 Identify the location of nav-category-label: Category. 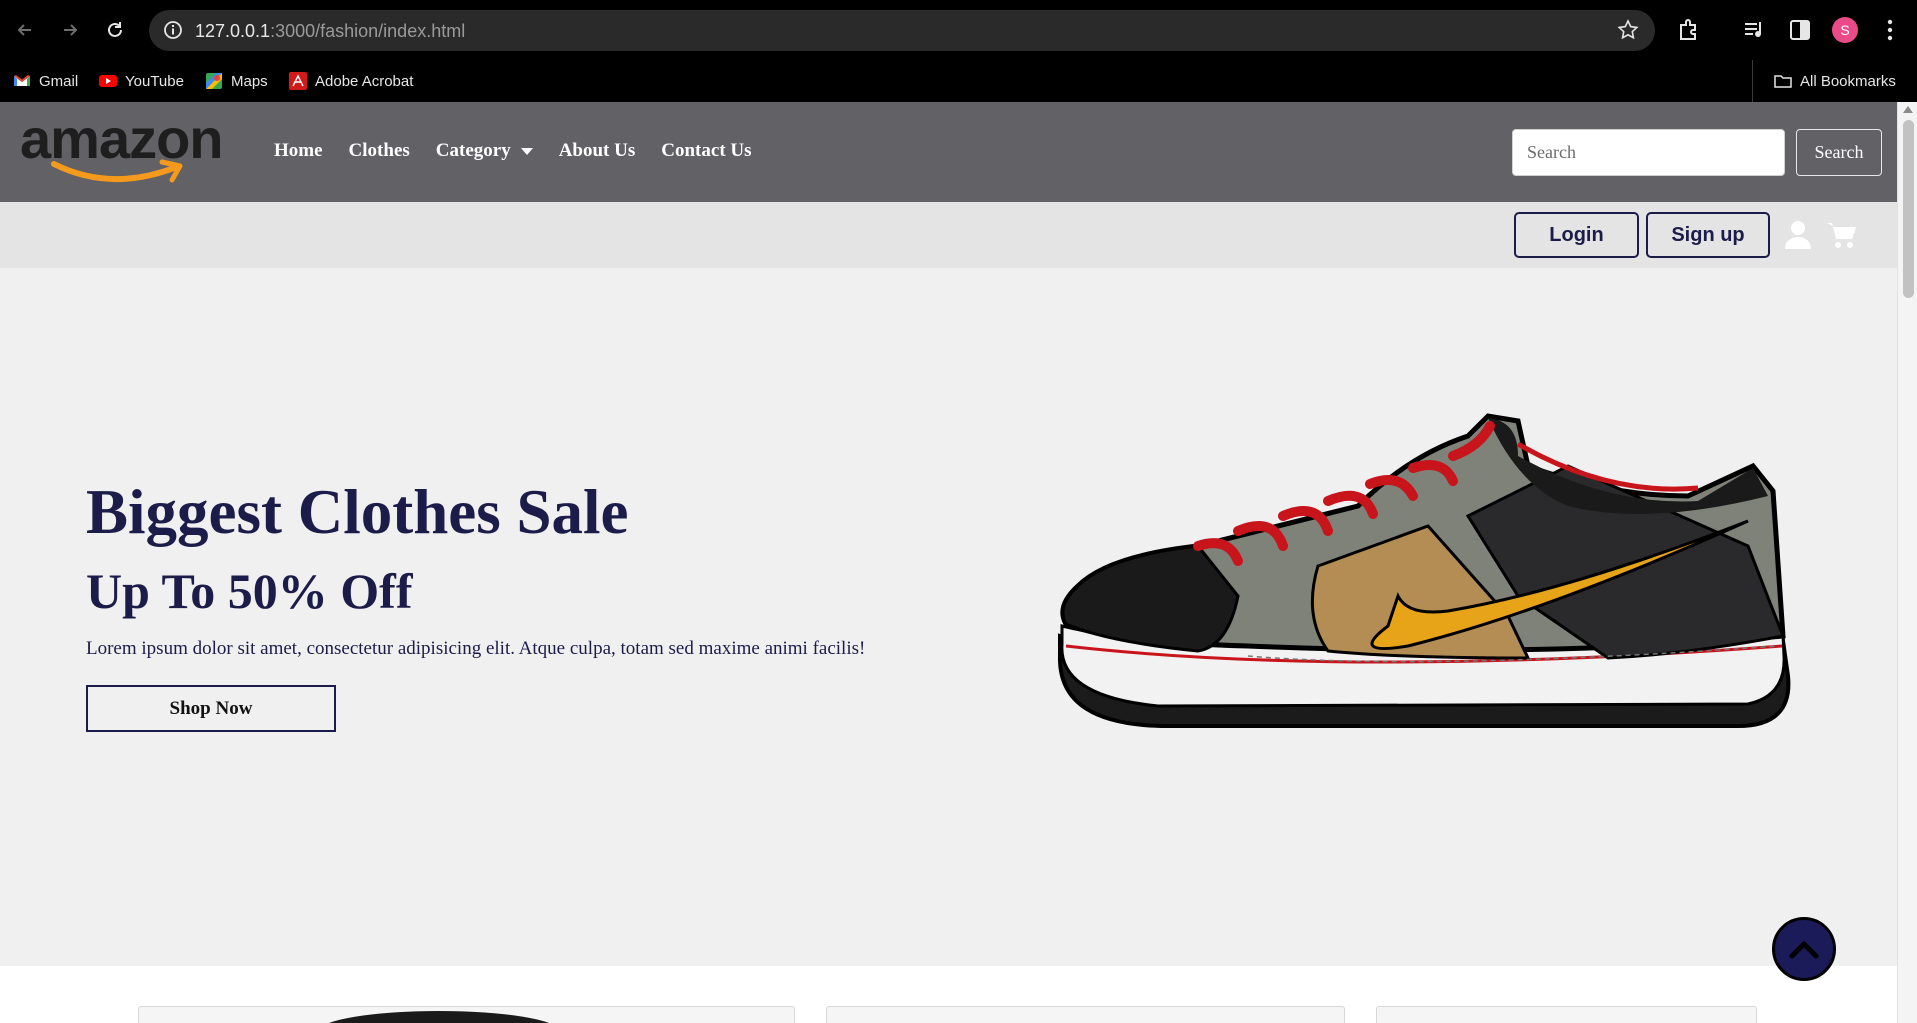
(473, 150).